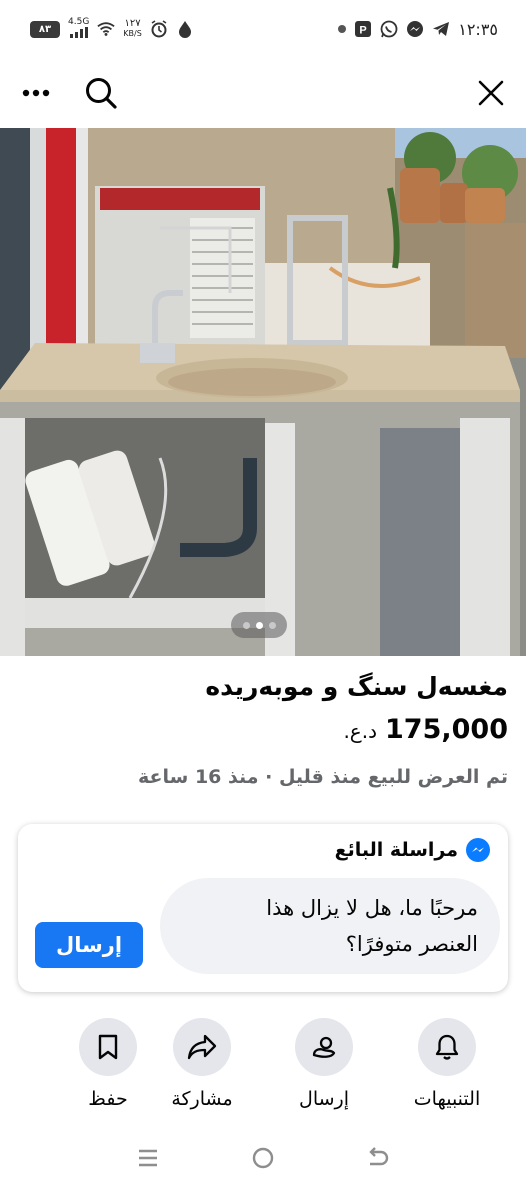 The height and width of the screenshot is (1186, 526). I want to click on send-button: إرسال, so click(324, 1064).